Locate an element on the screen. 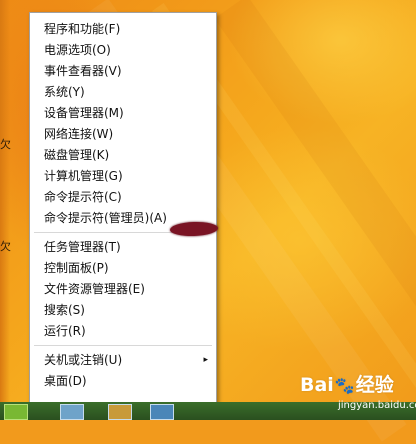 Image resolution: width=416 pixels, height=444 pixels. menu-item-system: 系统(Y) is located at coordinates (123, 92).